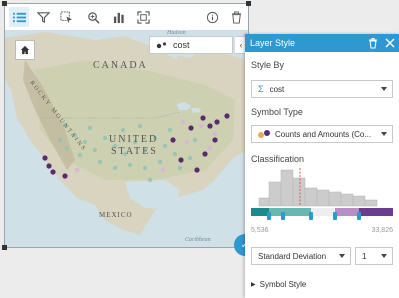 Image resolution: width=399 pixels, height=298 pixels. What do you see at coordinates (268, 65) in the screenshot?
I see `style-by-label: Style By` at bounding box center [268, 65].